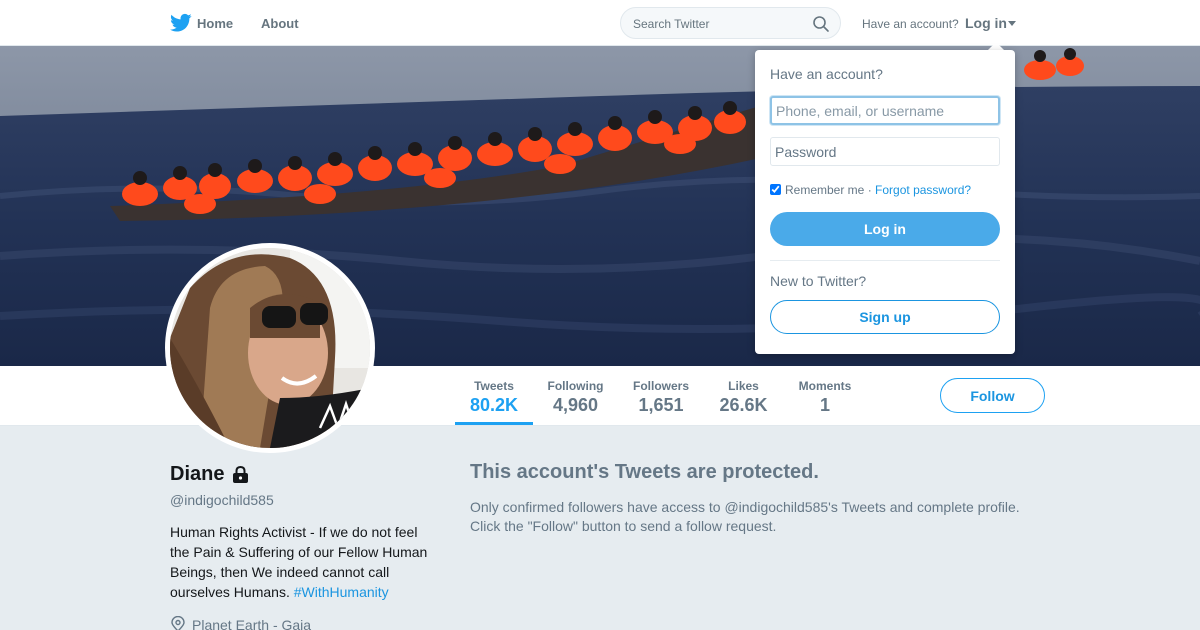 The width and height of the screenshot is (1200, 630). What do you see at coordinates (910, 24) in the screenshot?
I see `have-account-label: Have an account?` at bounding box center [910, 24].